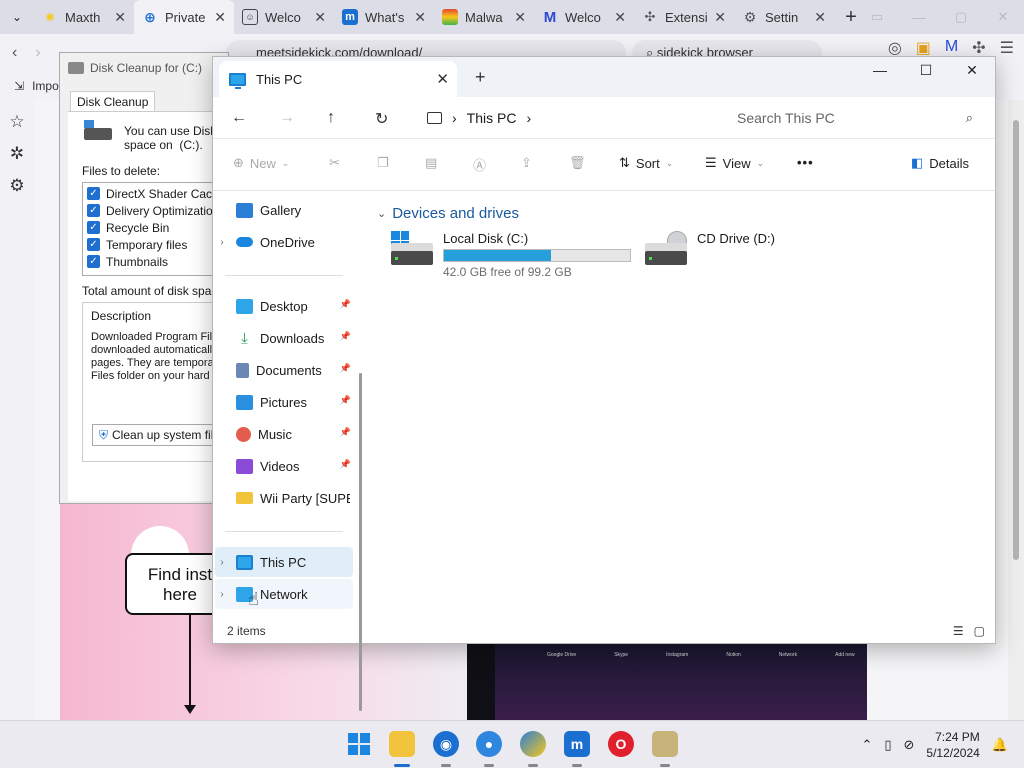 The width and height of the screenshot is (1024, 768). Describe the element at coordinates (84, 17) in the screenshot. I see `browser-tab: ✺ Maxth ✕` at that location.